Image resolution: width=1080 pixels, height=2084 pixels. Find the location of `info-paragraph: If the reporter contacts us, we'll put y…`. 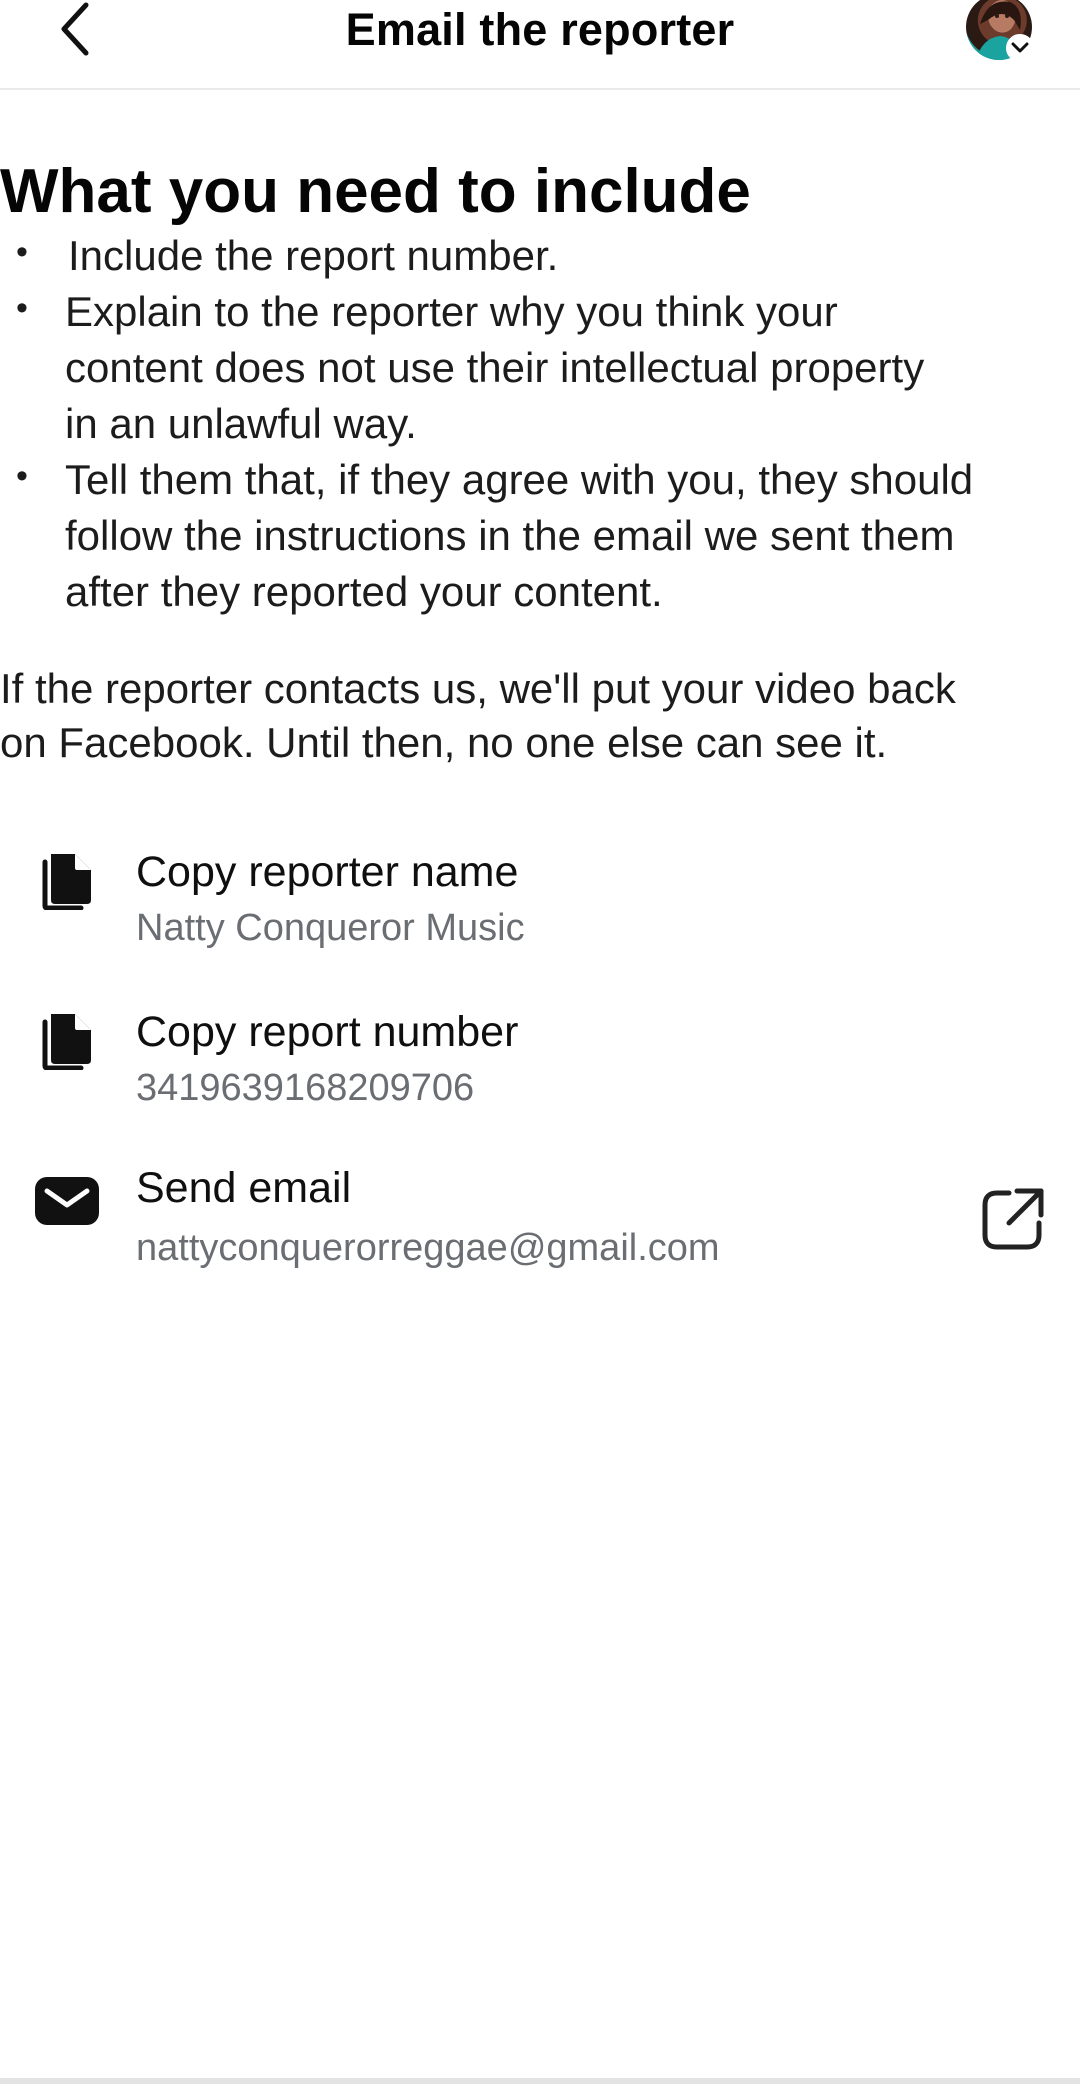

info-paragraph: If the reporter contacts us, we'll put y… is located at coordinates (540, 716).